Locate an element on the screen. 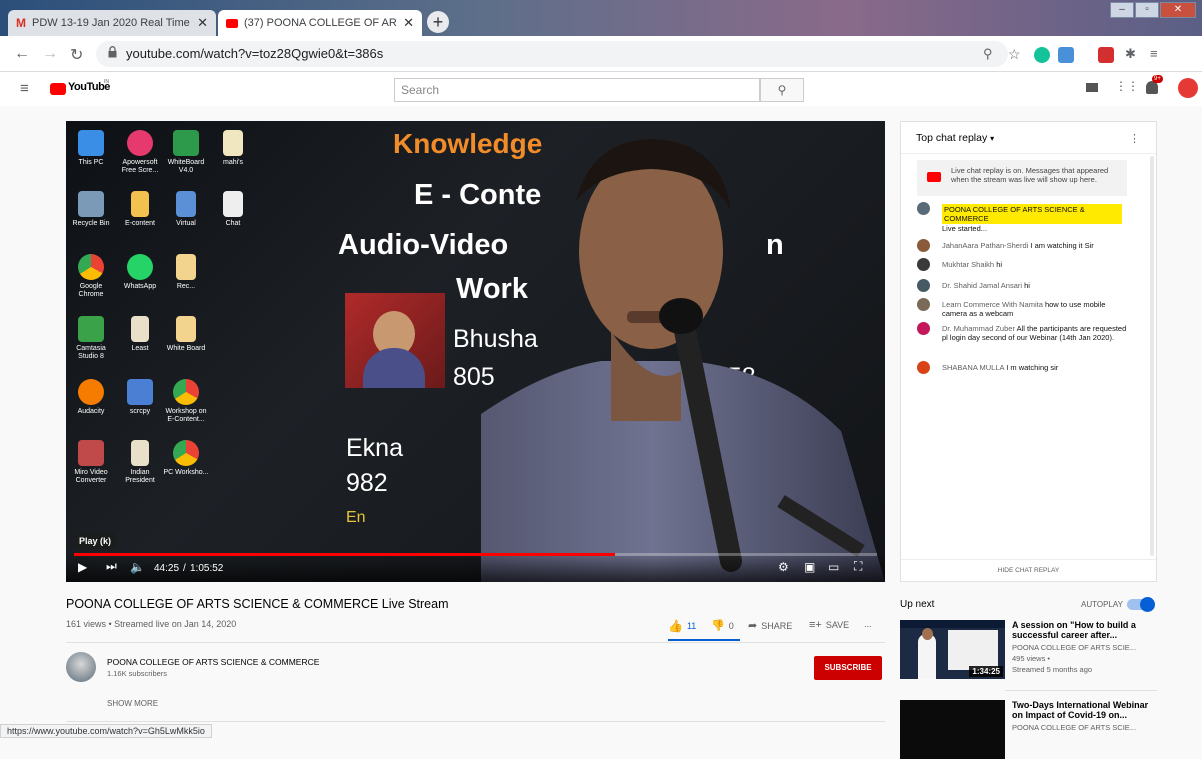 This screenshot has height=759, width=1202. progress-bar is located at coordinates (475, 554).